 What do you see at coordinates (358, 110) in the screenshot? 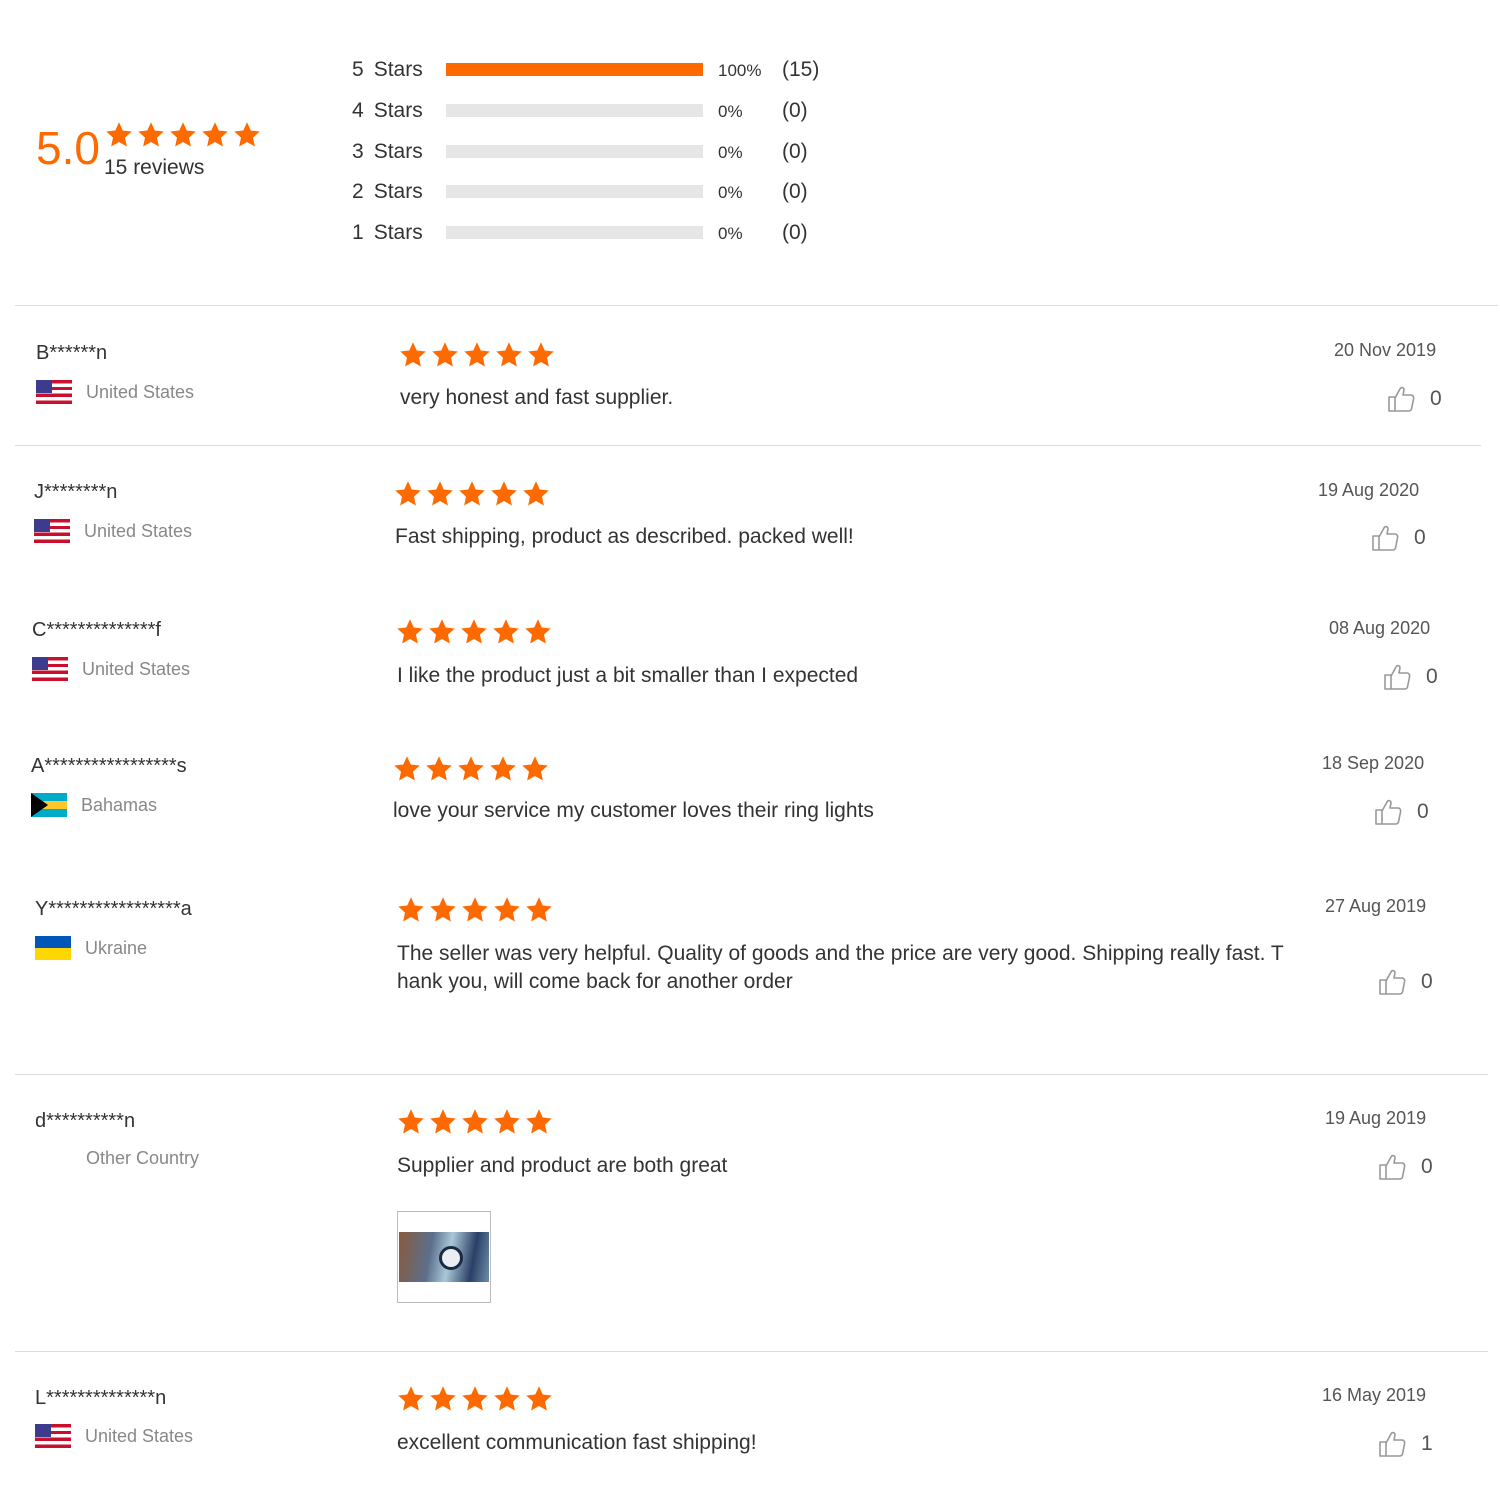
I see `star-level: 4` at bounding box center [358, 110].